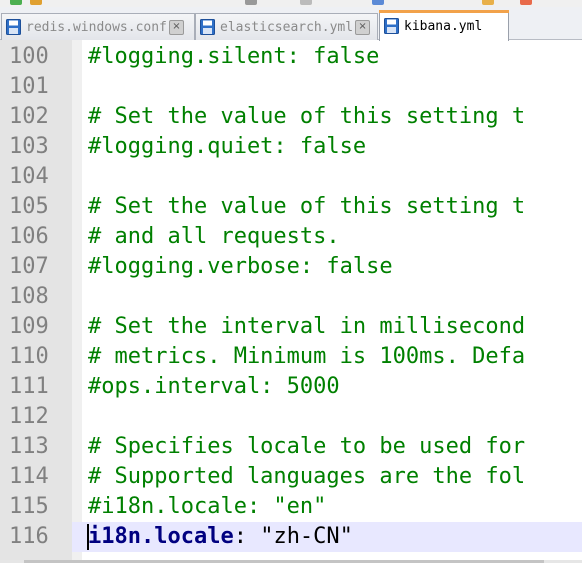  Describe the element at coordinates (214, 237) in the screenshot. I see `code-text: # and all requests.` at that location.